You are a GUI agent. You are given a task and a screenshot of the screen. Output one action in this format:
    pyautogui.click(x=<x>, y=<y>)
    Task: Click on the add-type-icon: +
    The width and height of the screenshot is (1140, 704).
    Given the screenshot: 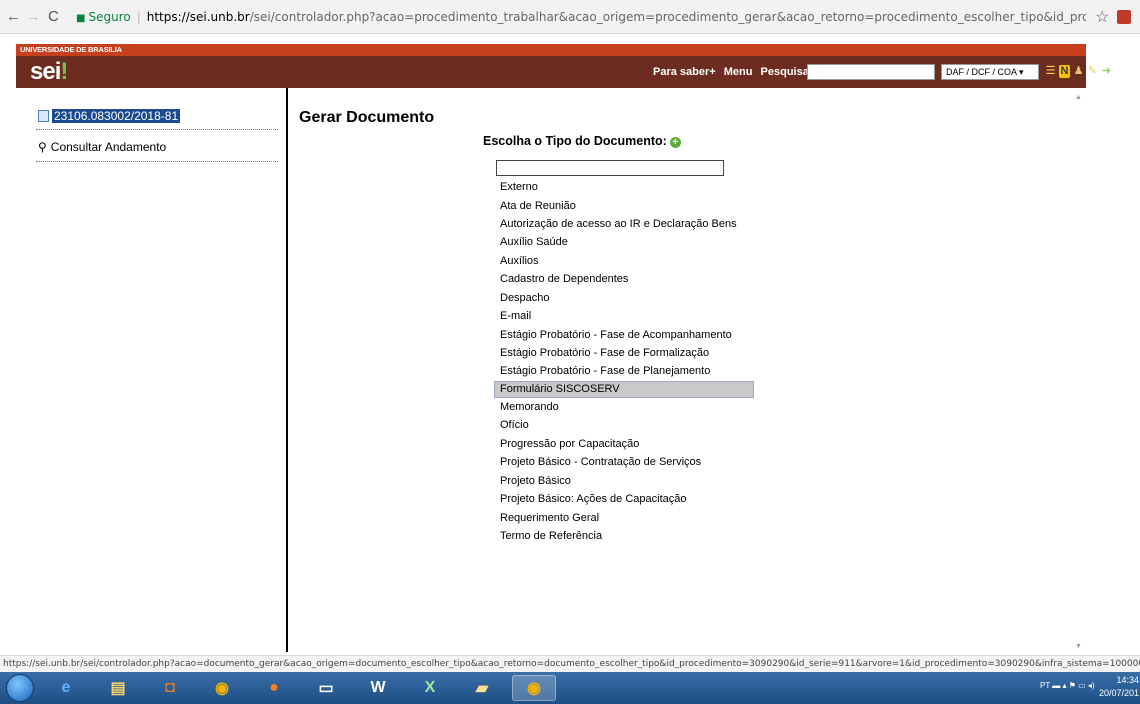 What is the action you would take?
    pyautogui.click(x=675, y=142)
    